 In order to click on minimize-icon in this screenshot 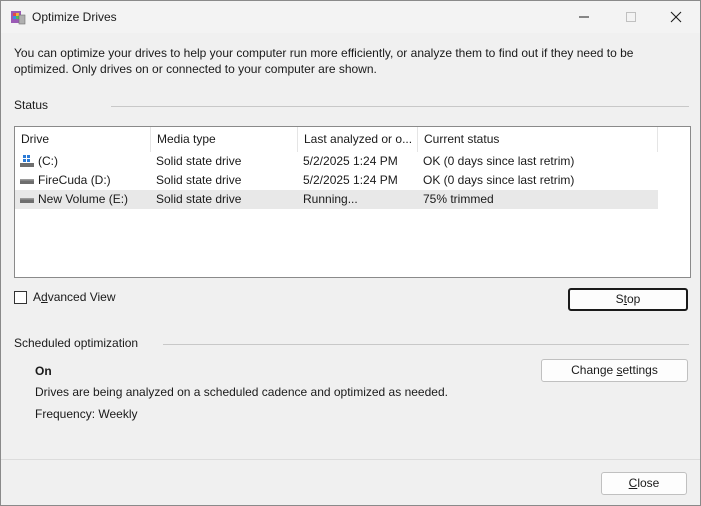, I will do `click(584, 17)`.